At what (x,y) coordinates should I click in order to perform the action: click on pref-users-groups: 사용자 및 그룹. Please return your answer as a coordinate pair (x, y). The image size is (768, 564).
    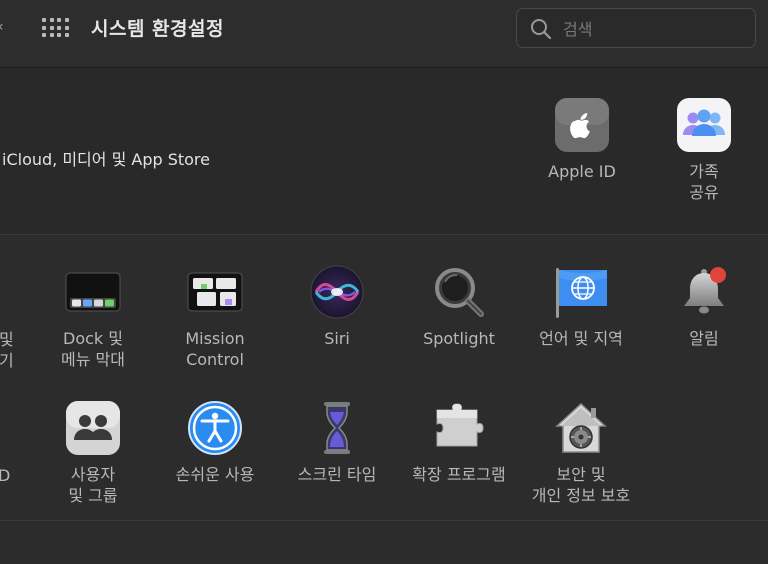
    Looking at the image, I should click on (93, 453).